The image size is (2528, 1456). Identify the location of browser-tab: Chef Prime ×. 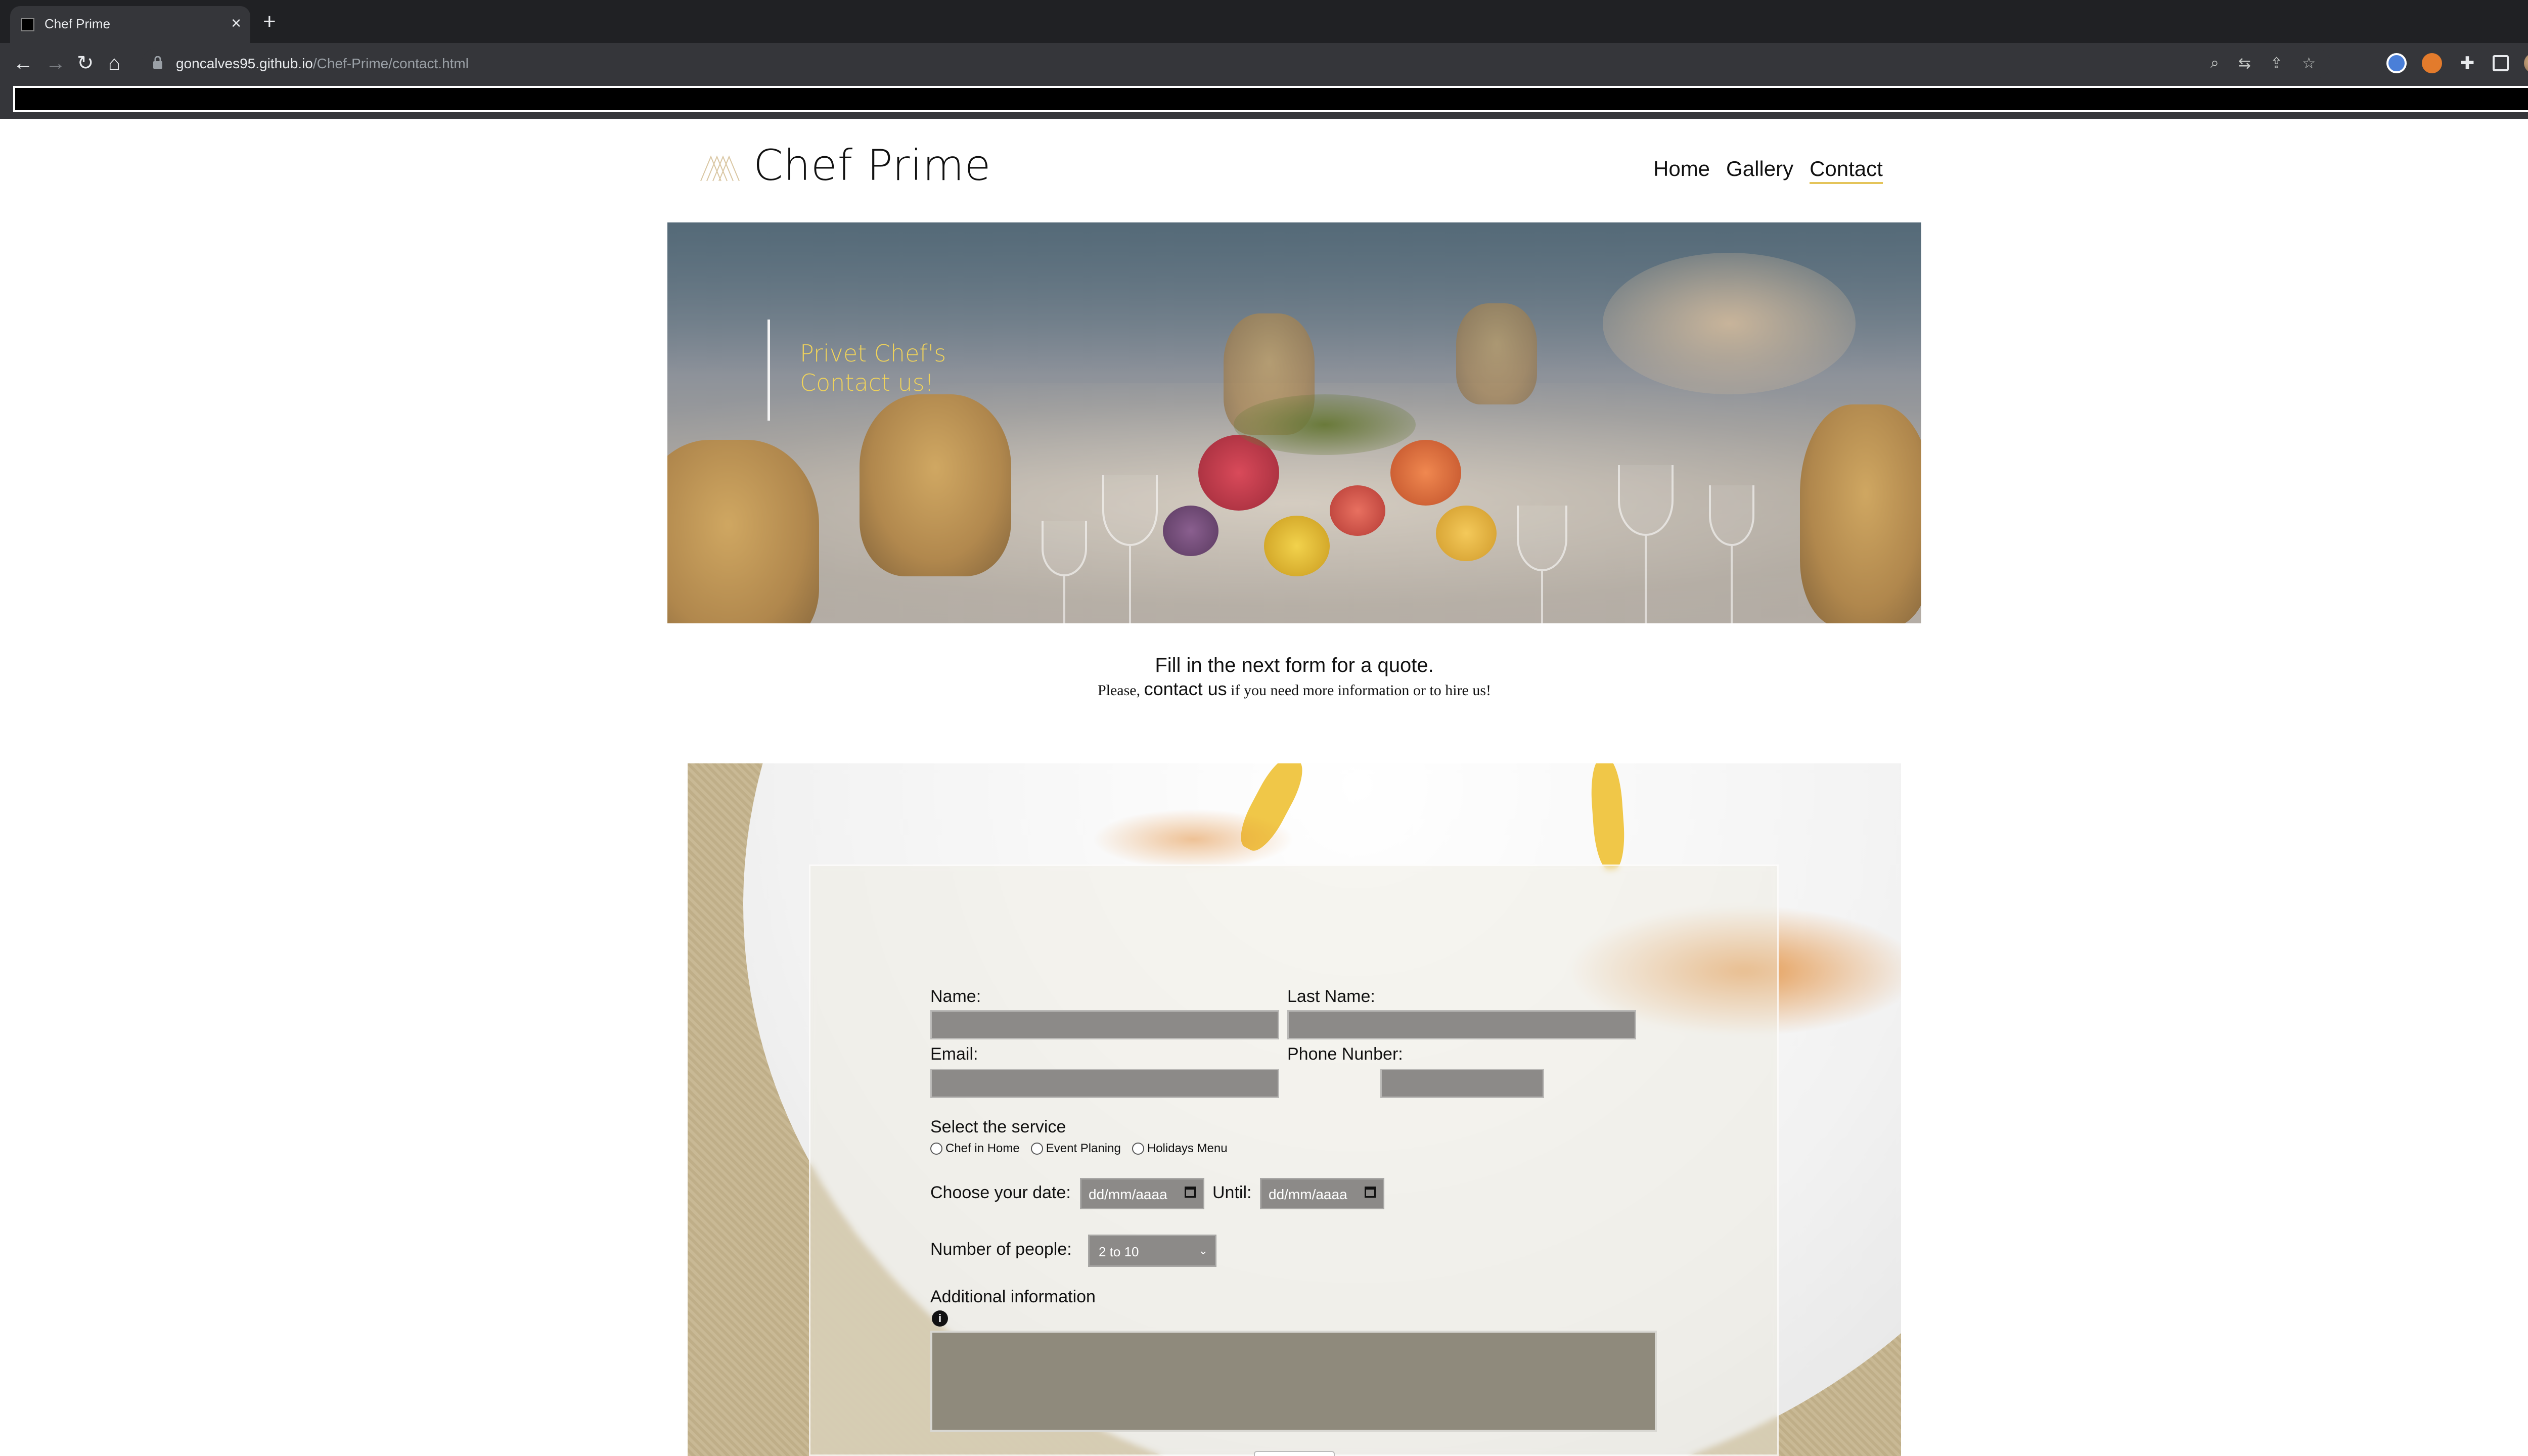
(130, 25).